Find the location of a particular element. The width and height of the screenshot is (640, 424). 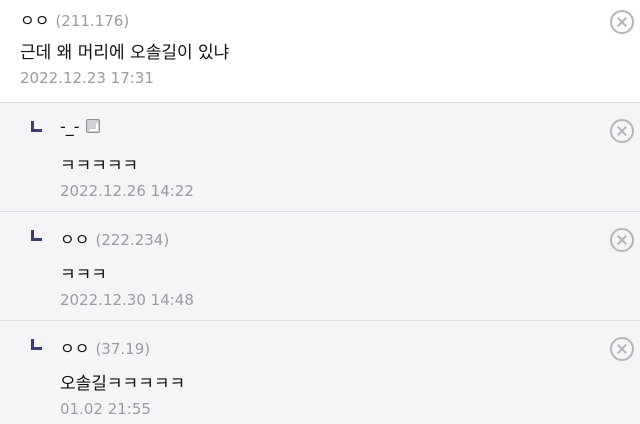

reply-text: ㅋㅋㅋㅋㅋ is located at coordinates (99, 166).